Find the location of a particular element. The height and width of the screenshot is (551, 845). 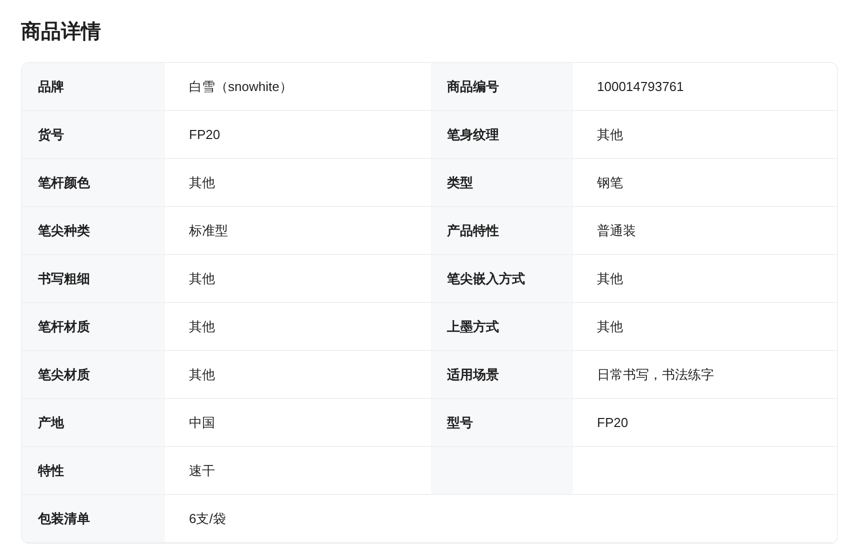

spec-value: 普通装 is located at coordinates (616, 231).